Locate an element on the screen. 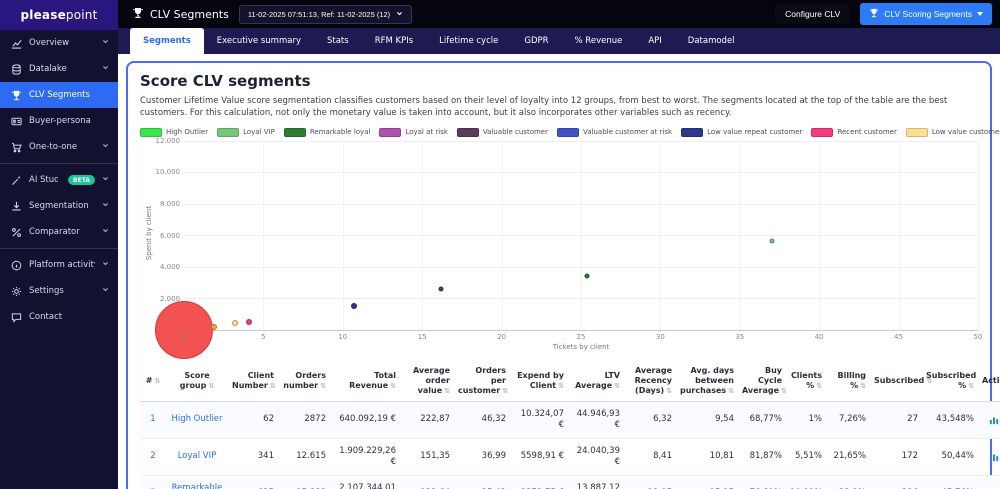 The height and width of the screenshot is (489, 1000). legend-item: Valuable customer at risk is located at coordinates (614, 132).